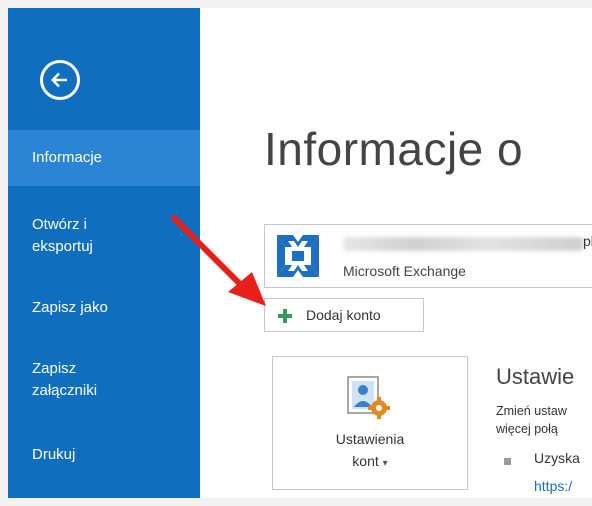 The image size is (592, 506). Describe the element at coordinates (527, 429) in the screenshot. I see `section-description-line2: więcej połą` at that location.